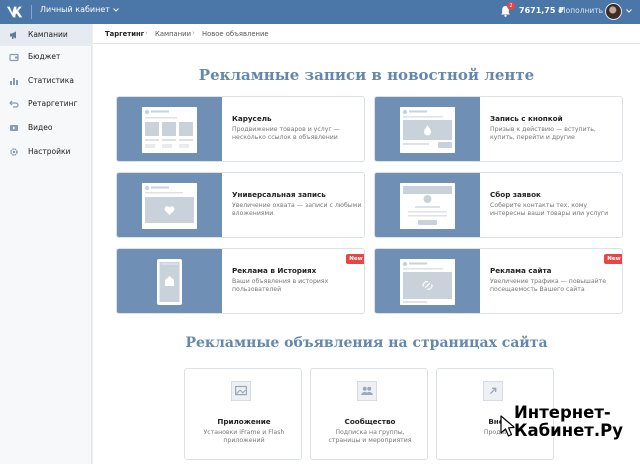  Describe the element at coordinates (541, 10) in the screenshot. I see `balance-value: 7671,75 ₽` at that location.